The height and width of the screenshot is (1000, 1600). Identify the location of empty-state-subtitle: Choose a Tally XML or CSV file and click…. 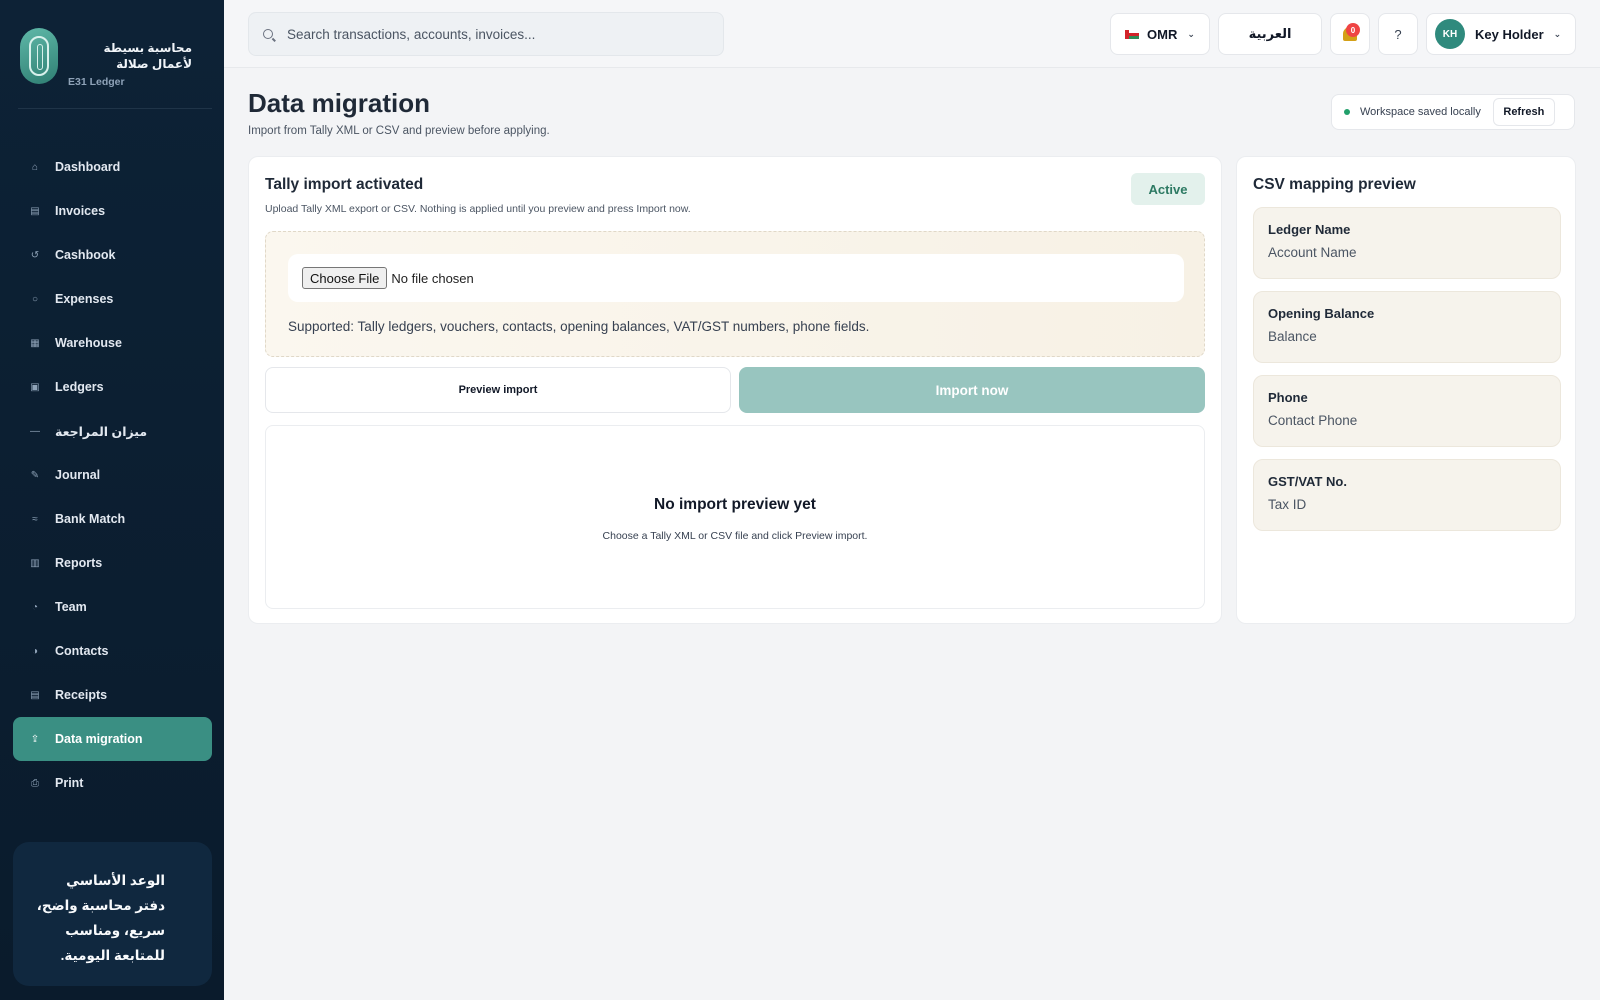
(735, 536).